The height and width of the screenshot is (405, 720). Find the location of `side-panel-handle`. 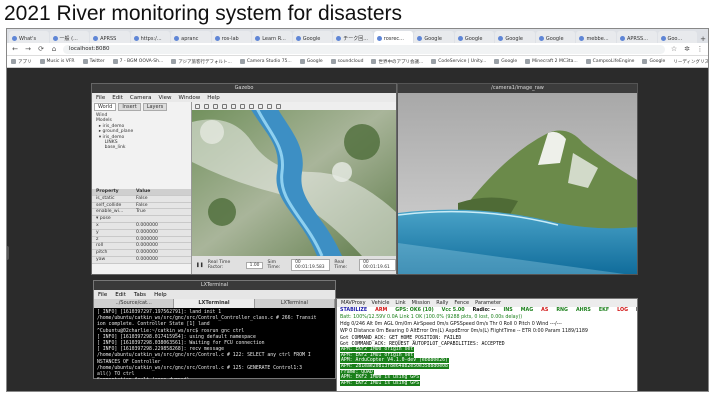

side-panel-handle is located at coordinates (8, 253).